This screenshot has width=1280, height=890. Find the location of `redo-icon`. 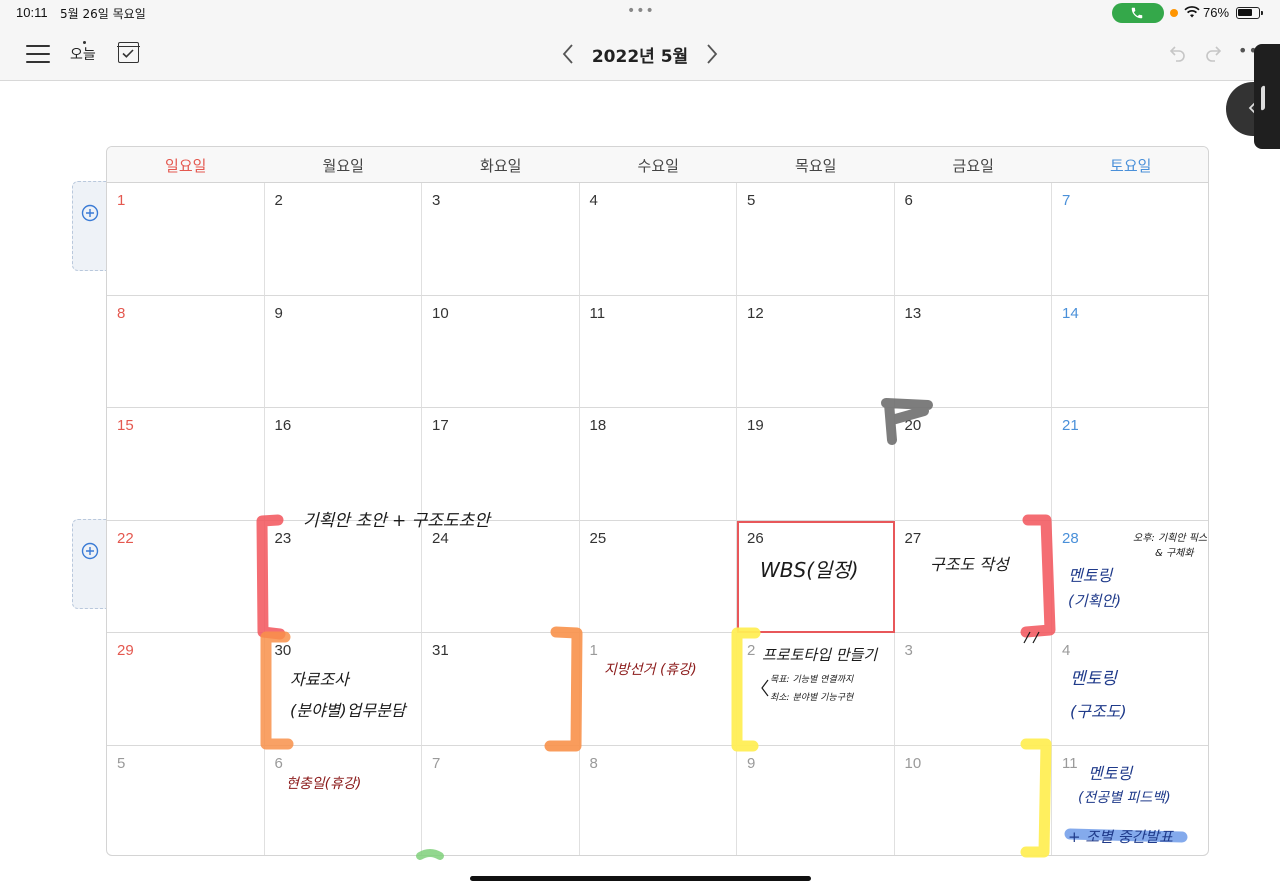

redo-icon is located at coordinates (1213, 53).